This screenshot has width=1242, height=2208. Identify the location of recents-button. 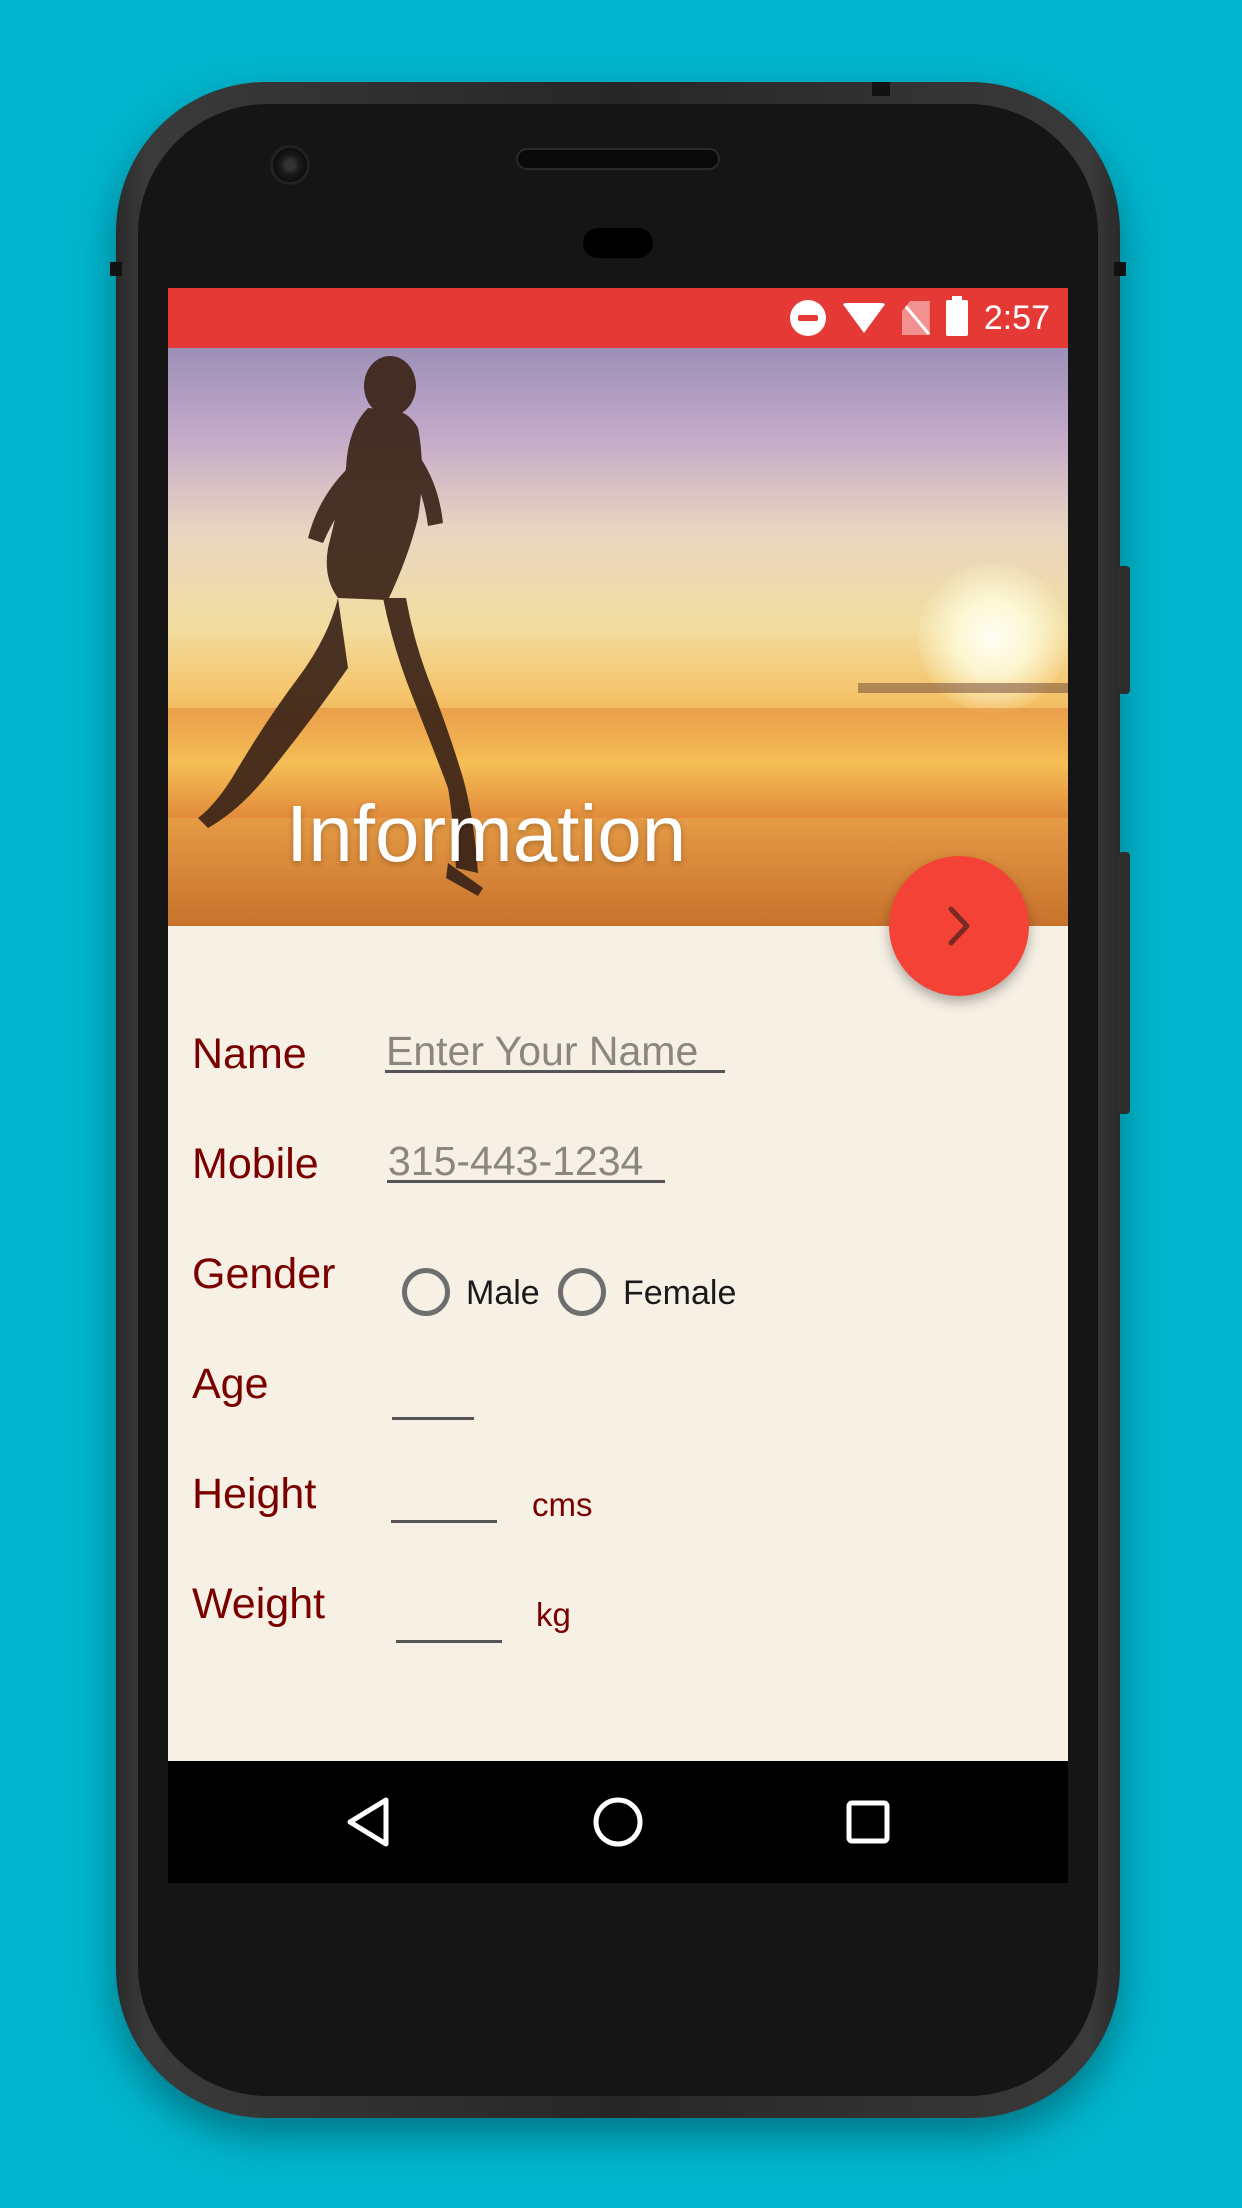
(868, 1822).